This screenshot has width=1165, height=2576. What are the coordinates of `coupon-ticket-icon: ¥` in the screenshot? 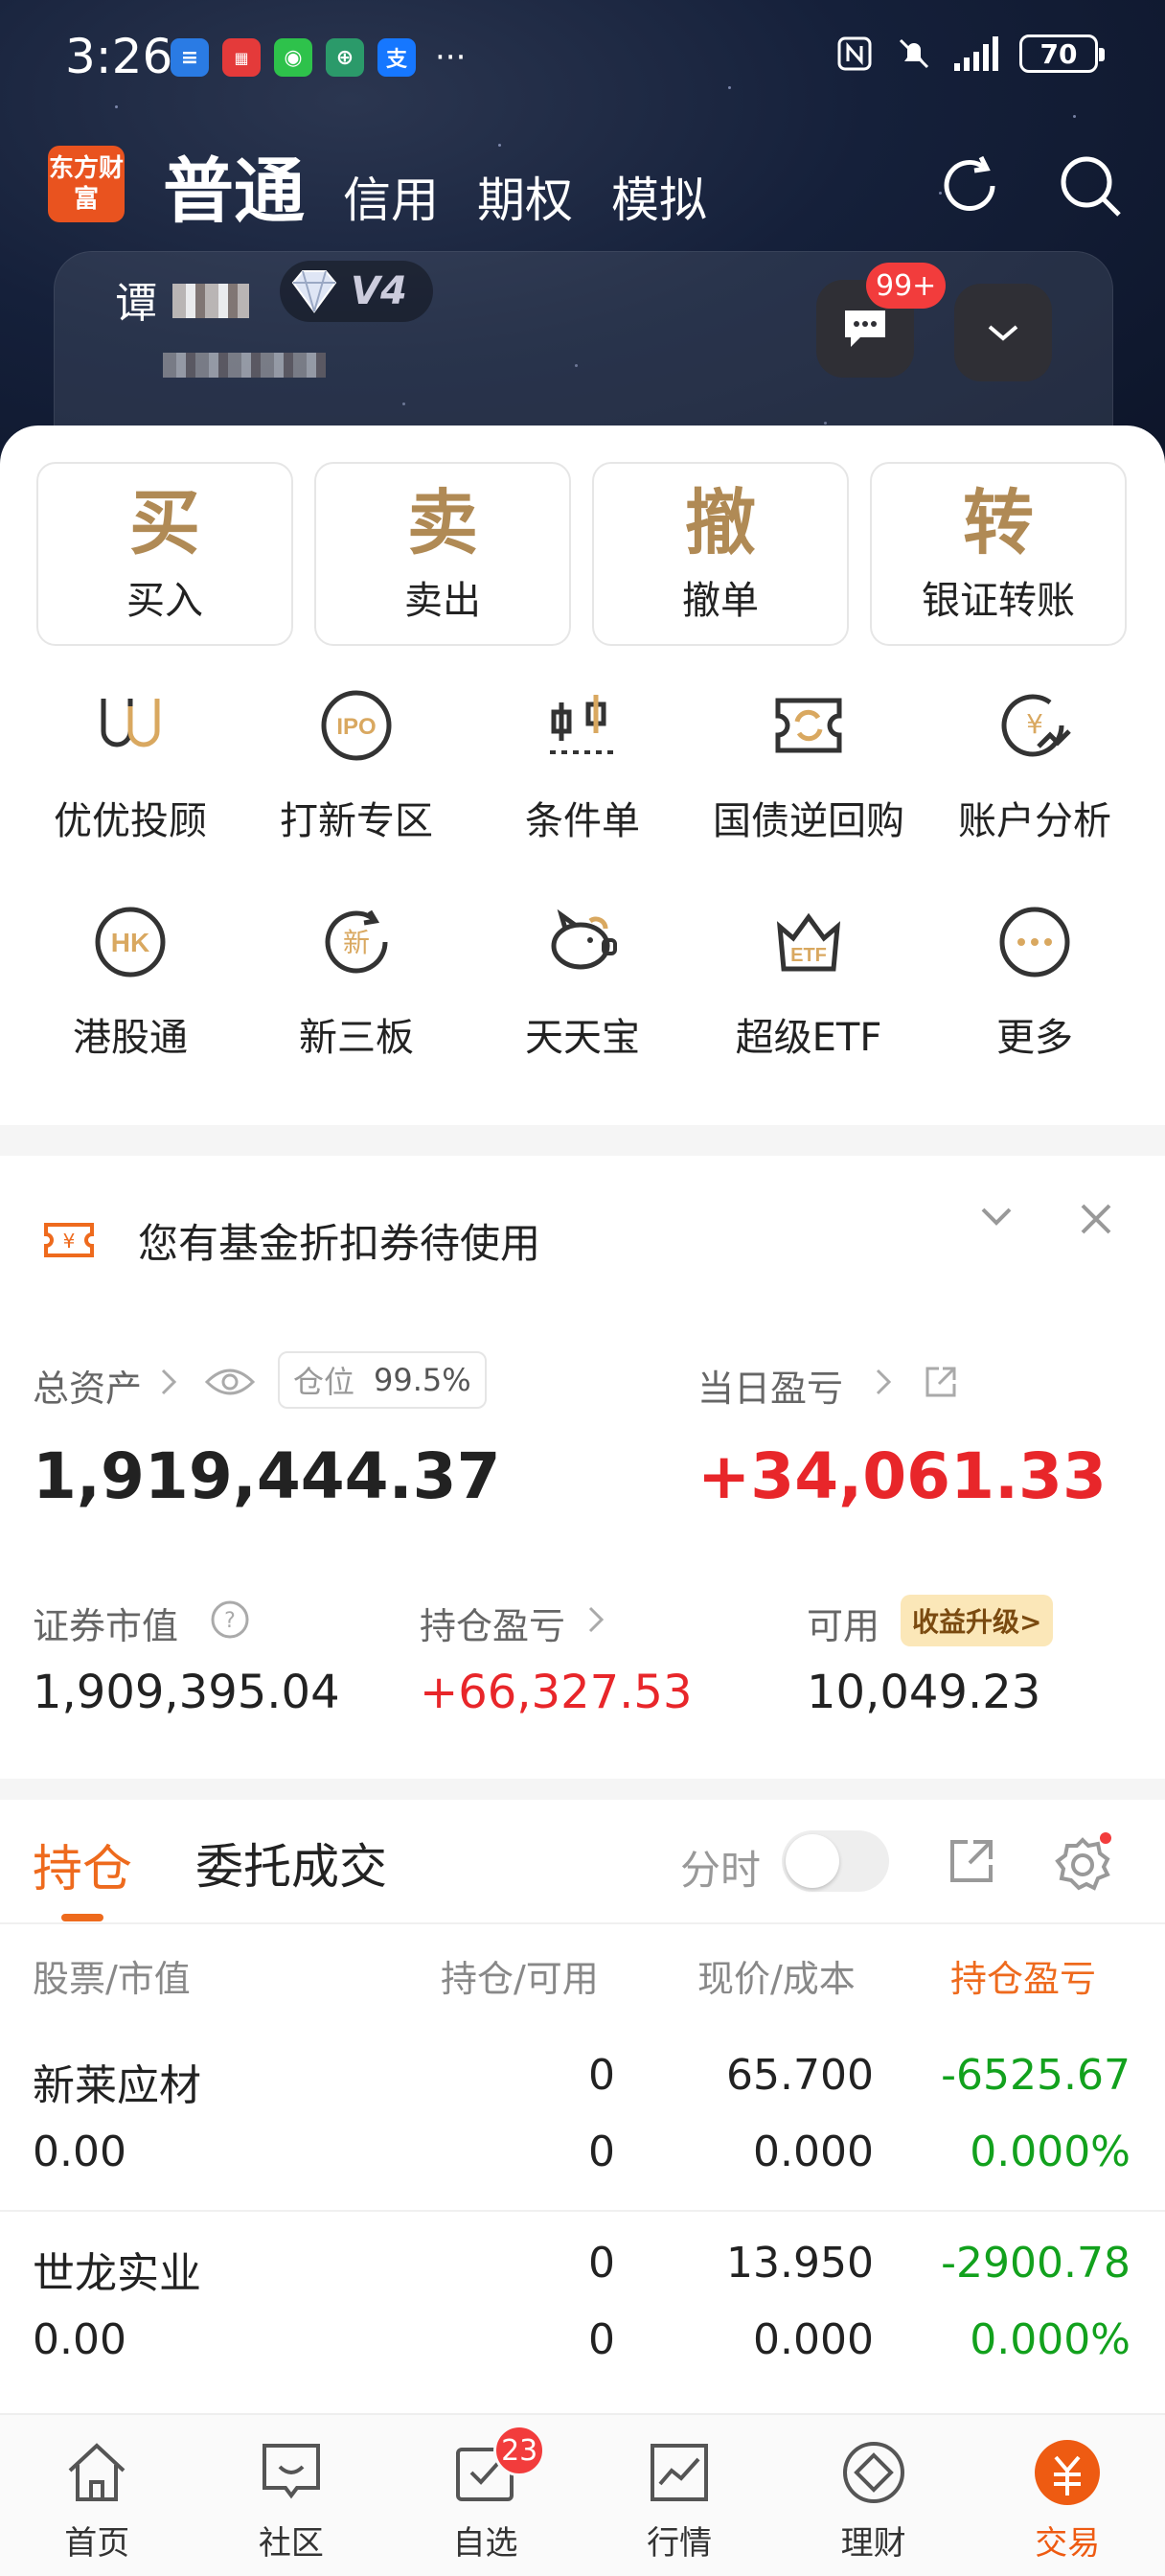 It's located at (69, 1240).